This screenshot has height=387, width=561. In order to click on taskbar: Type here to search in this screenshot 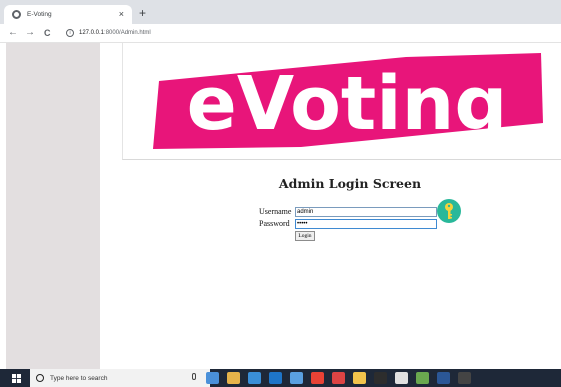, I will do `click(280, 378)`.